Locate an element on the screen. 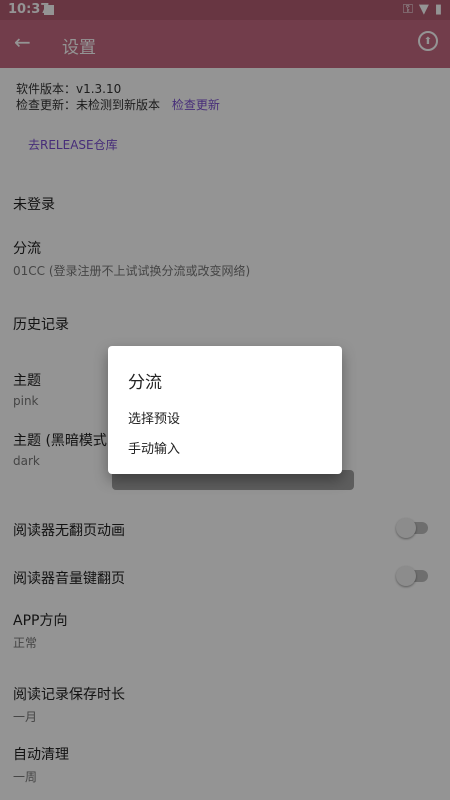 This screenshot has height=800, width=450. split-dialog: 分流 选择预设 手动输入 is located at coordinates (225, 410).